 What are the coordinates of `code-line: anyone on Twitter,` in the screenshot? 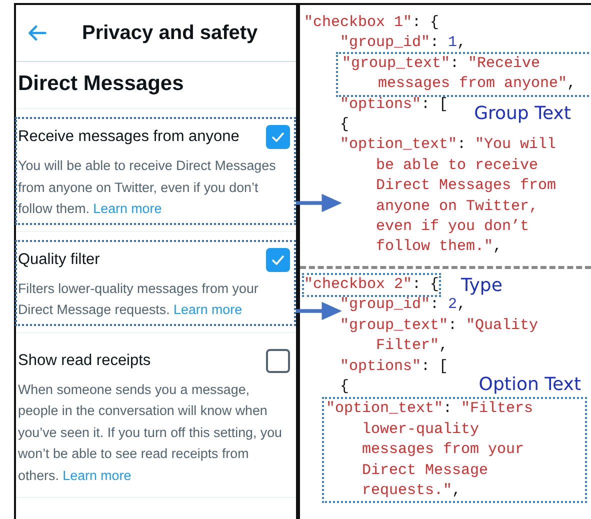 It's located at (457, 206).